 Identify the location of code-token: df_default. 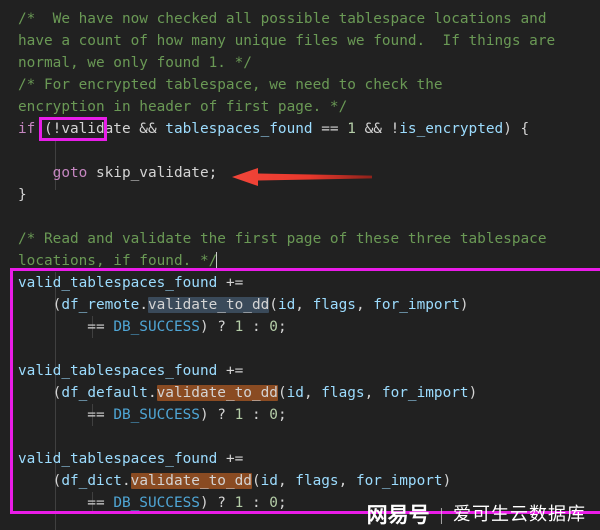
(104, 393).